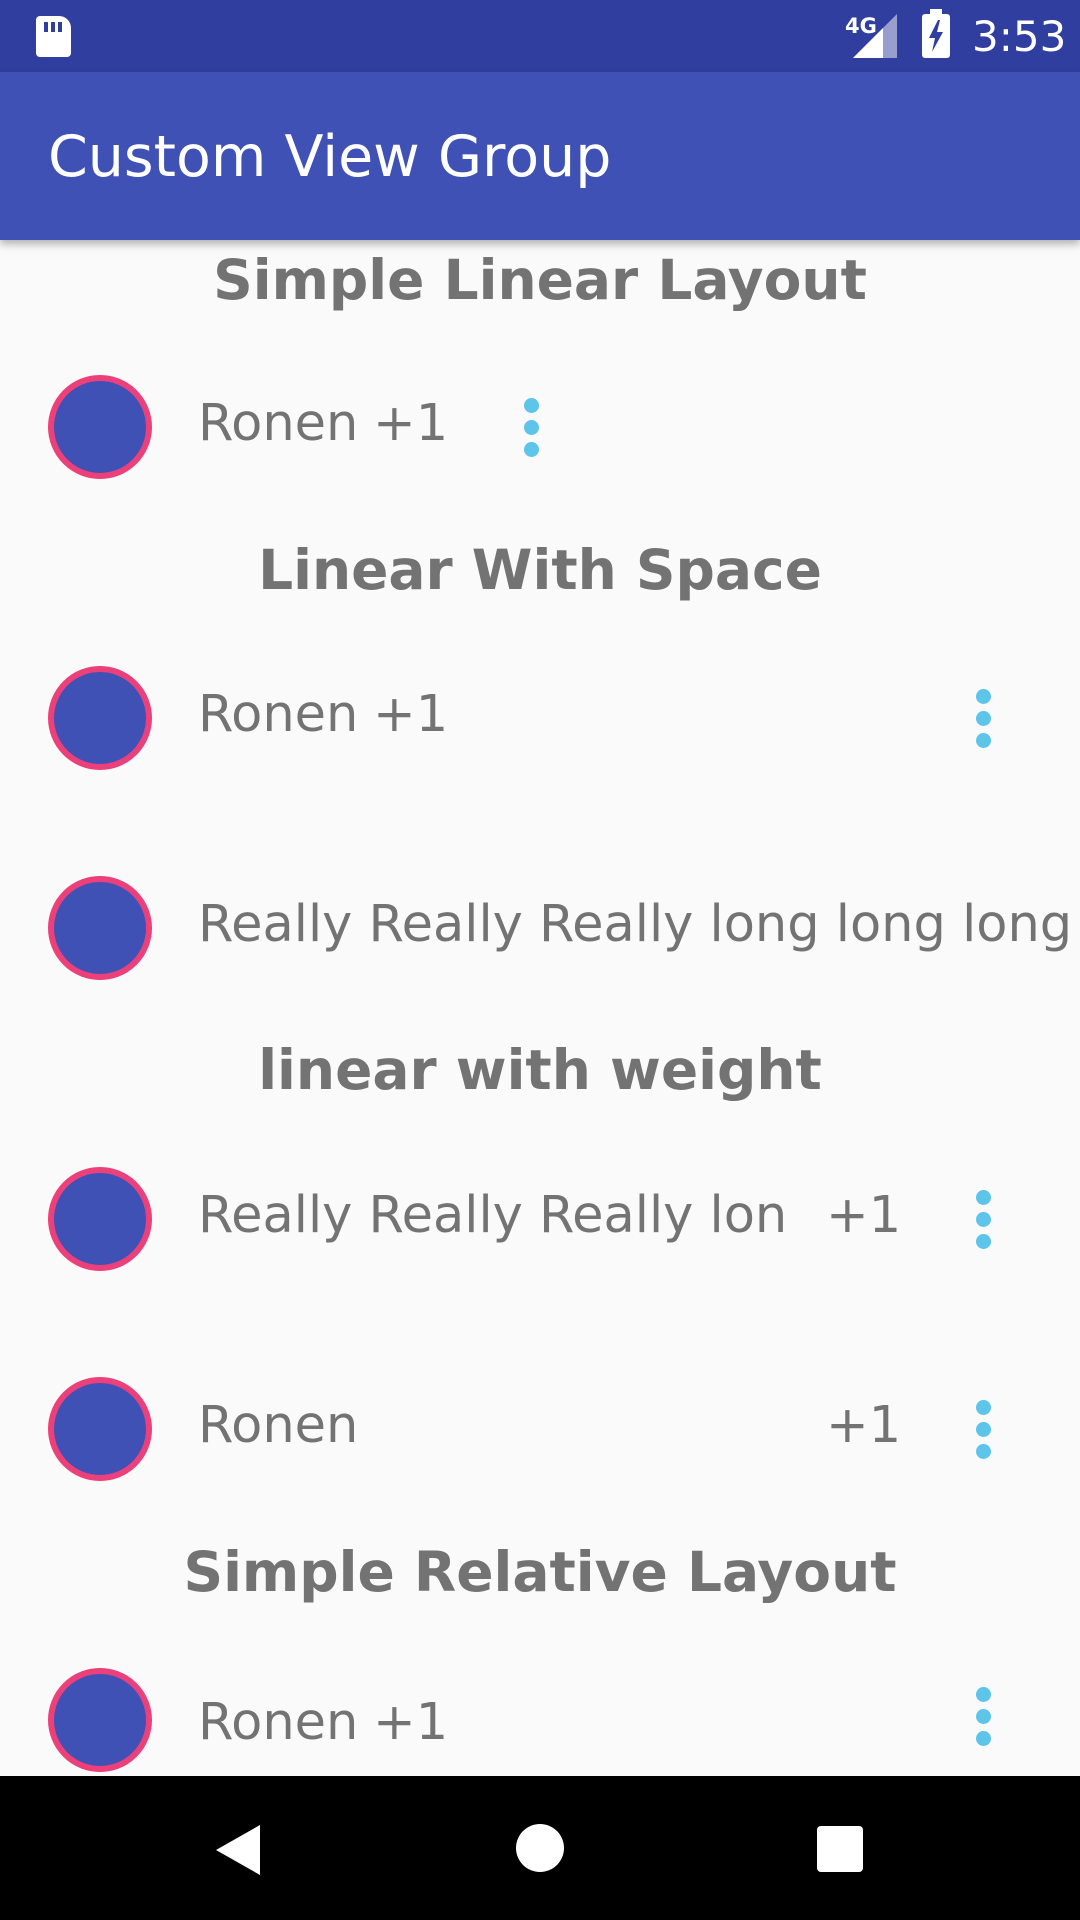 This screenshot has width=1080, height=1920. I want to click on signal-icon, so click(875, 36).